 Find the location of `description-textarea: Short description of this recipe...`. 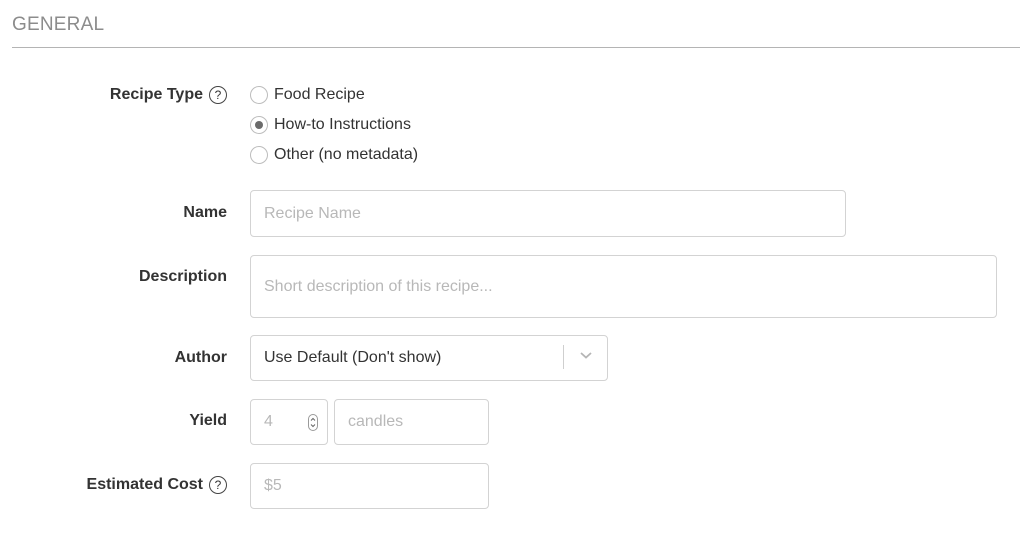

description-textarea: Short description of this recipe... is located at coordinates (623, 286).